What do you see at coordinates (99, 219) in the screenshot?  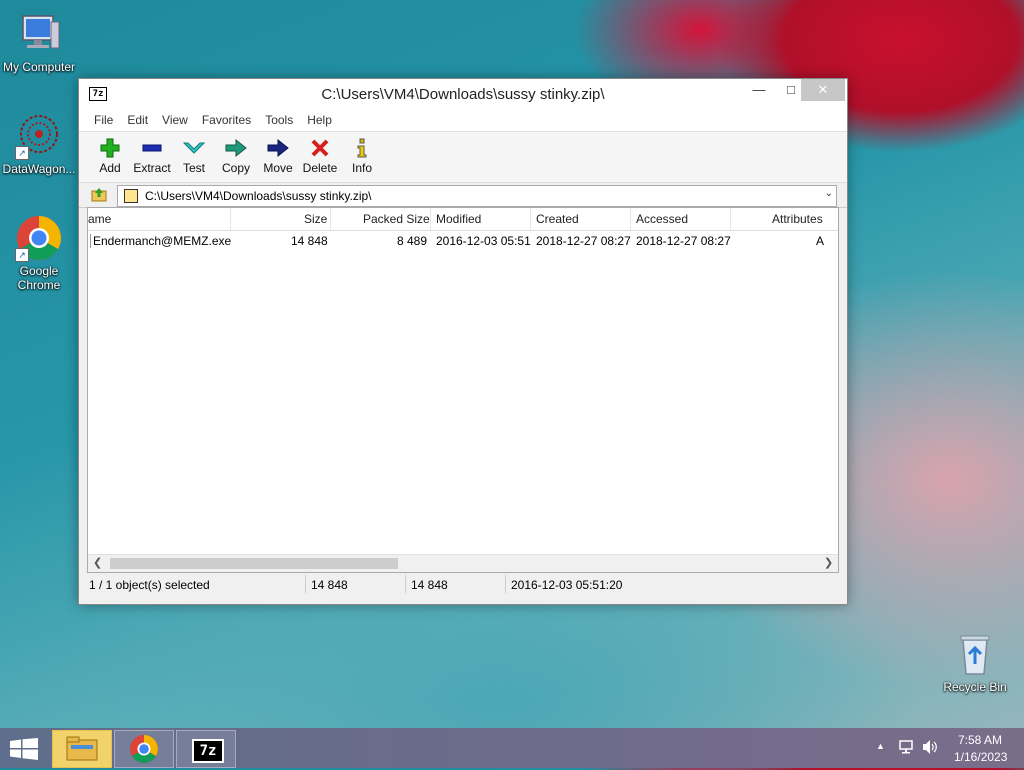 I see `column-header-name: ame` at bounding box center [99, 219].